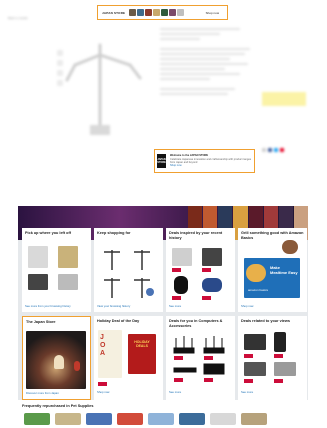 The height and width of the screenshot is (428, 327). Describe the element at coordinates (273, 150) in the screenshot. I see `share-icons` at that location.